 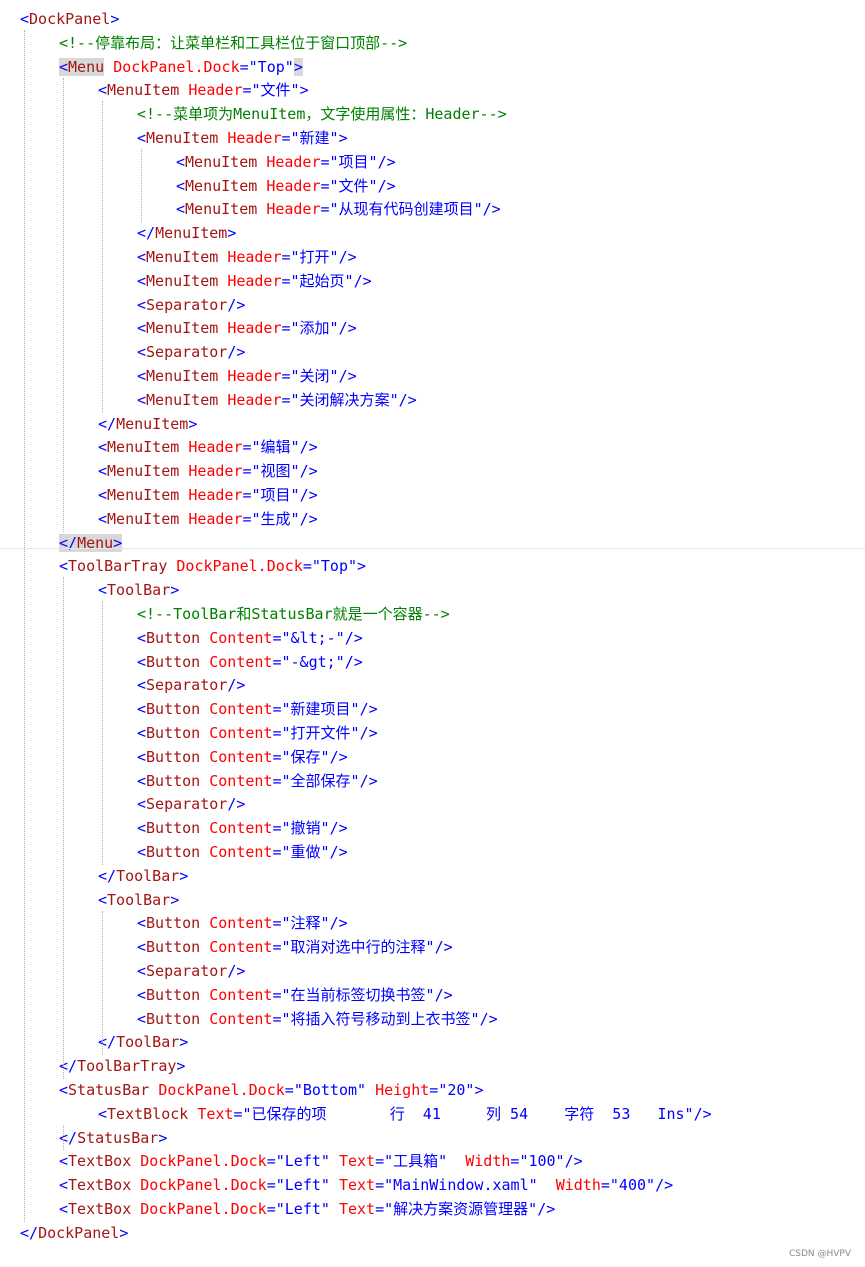 What do you see at coordinates (305, 756) in the screenshot?
I see `code-token: "保存"` at bounding box center [305, 756].